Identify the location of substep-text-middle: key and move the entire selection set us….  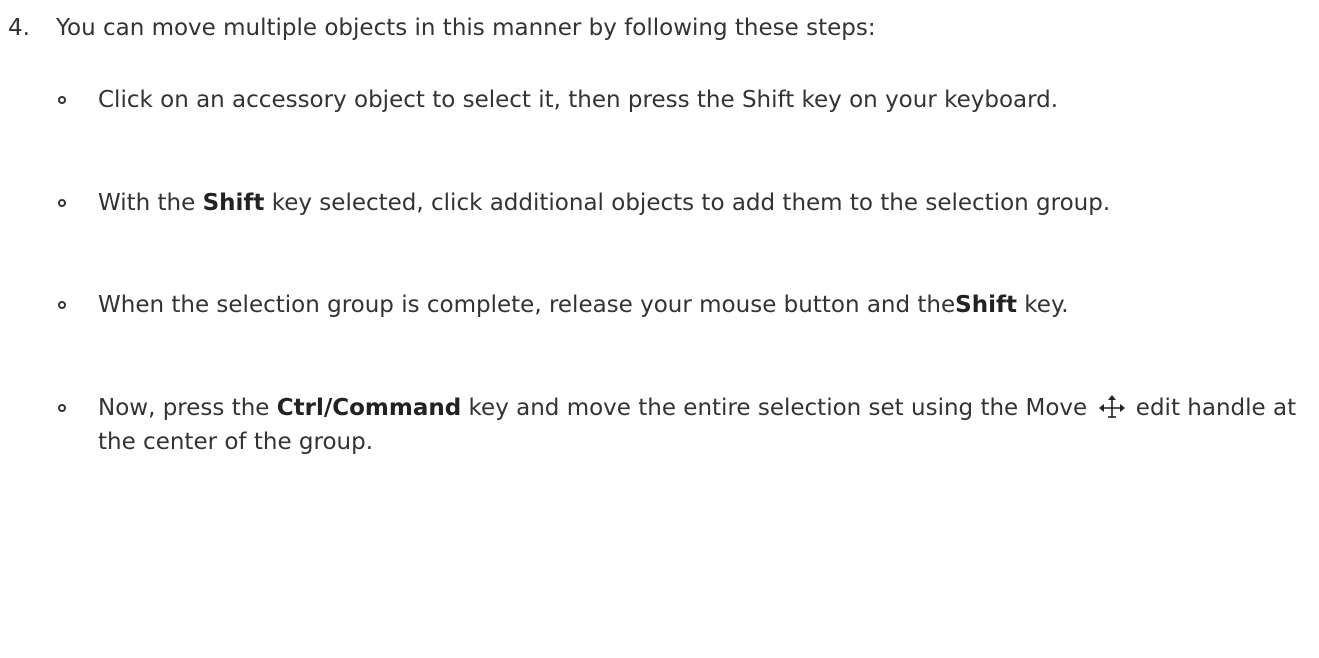
(778, 408).